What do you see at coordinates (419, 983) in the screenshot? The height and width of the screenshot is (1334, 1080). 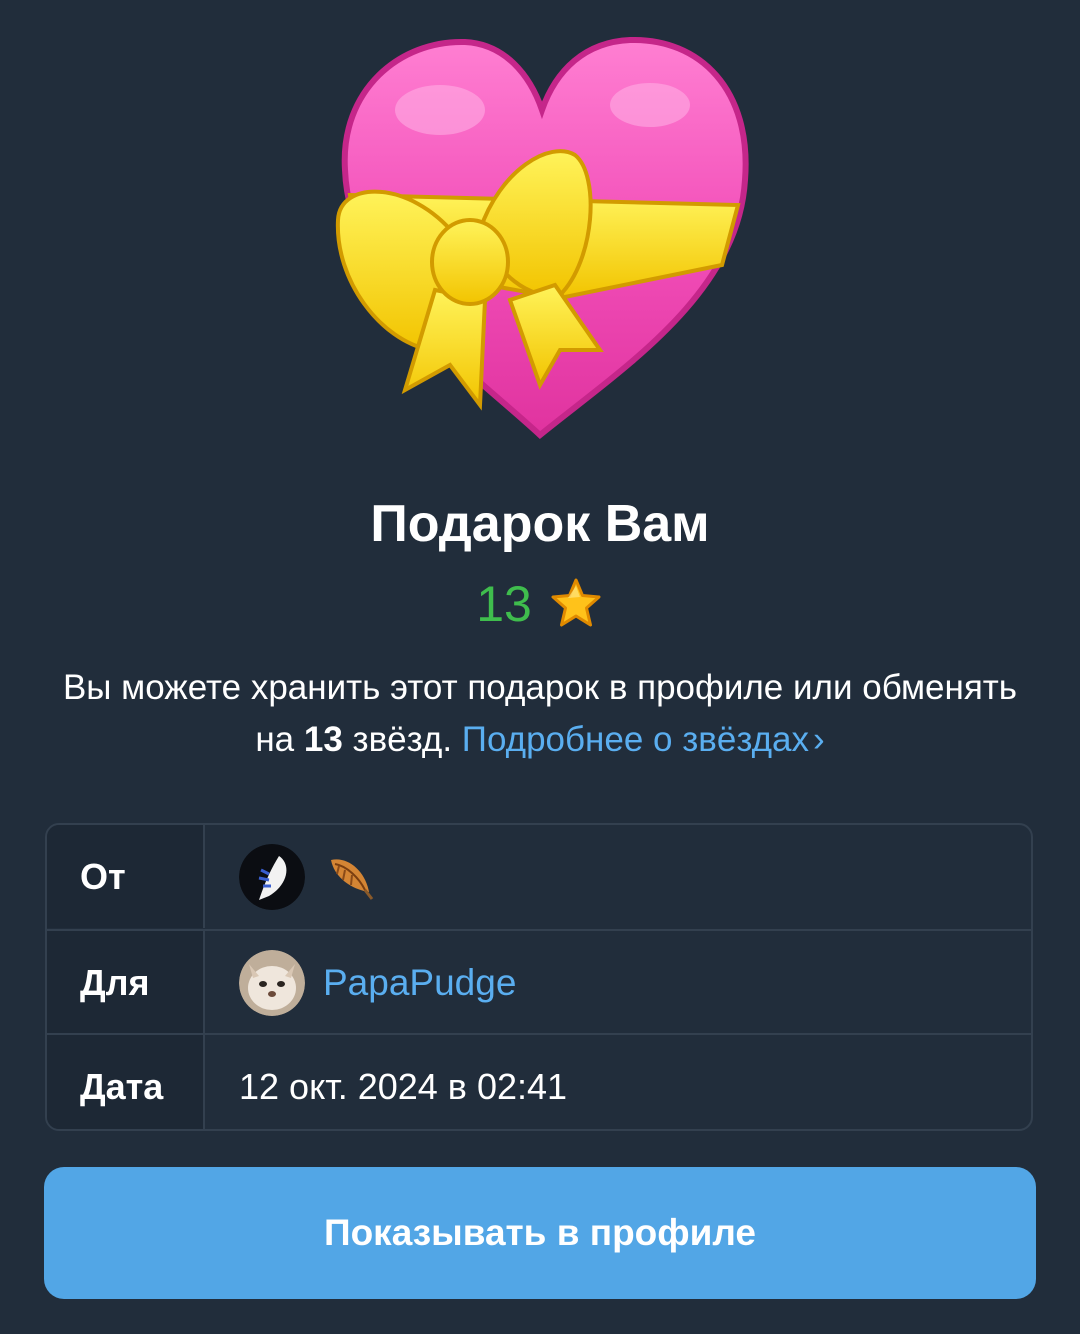 I see `recipient-username: PapaPudge` at bounding box center [419, 983].